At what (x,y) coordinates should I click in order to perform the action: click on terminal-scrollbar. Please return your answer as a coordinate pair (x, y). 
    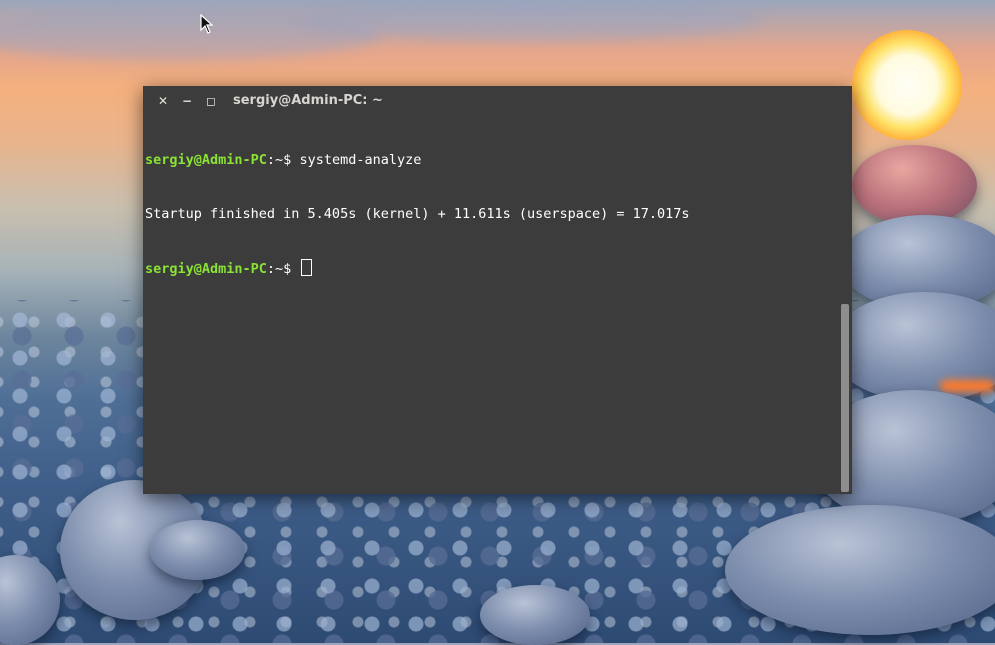
    Looking at the image, I should click on (846, 304).